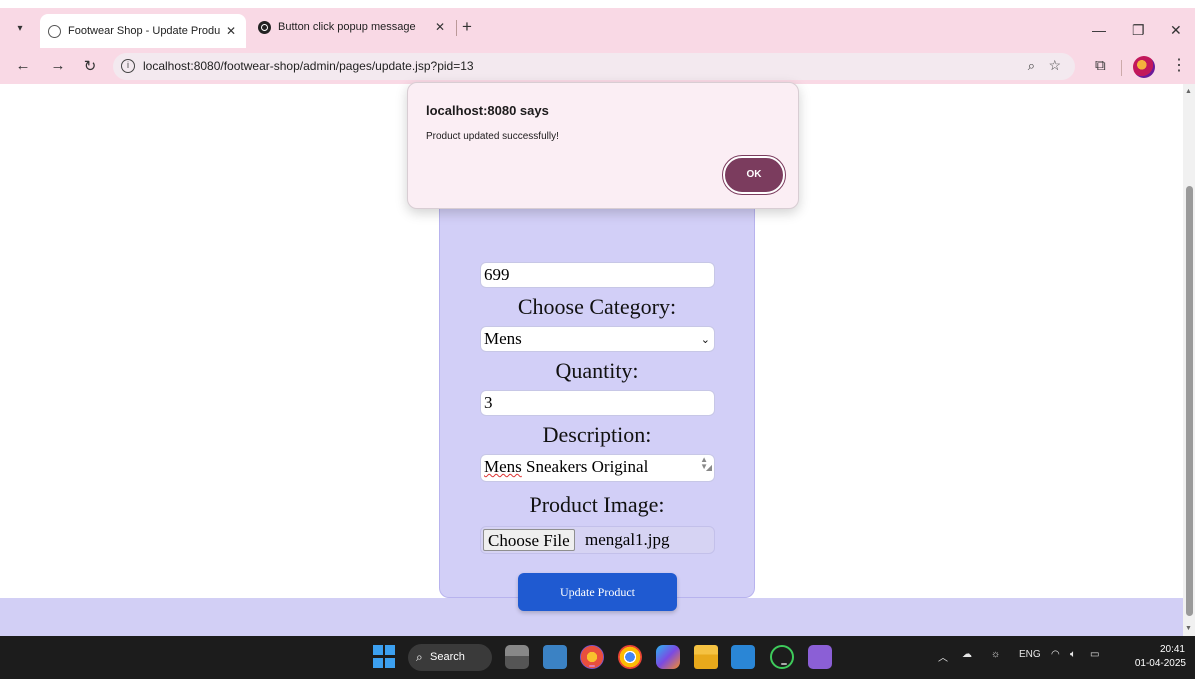 Image resolution: width=1195 pixels, height=679 pixels. I want to click on github-icon, so click(264, 27).